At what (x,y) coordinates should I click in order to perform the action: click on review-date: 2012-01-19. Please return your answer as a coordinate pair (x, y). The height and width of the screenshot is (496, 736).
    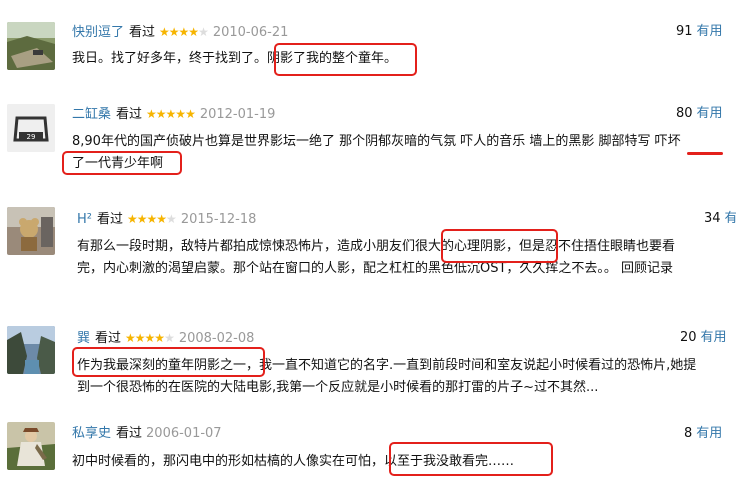
    Looking at the image, I should click on (237, 114).